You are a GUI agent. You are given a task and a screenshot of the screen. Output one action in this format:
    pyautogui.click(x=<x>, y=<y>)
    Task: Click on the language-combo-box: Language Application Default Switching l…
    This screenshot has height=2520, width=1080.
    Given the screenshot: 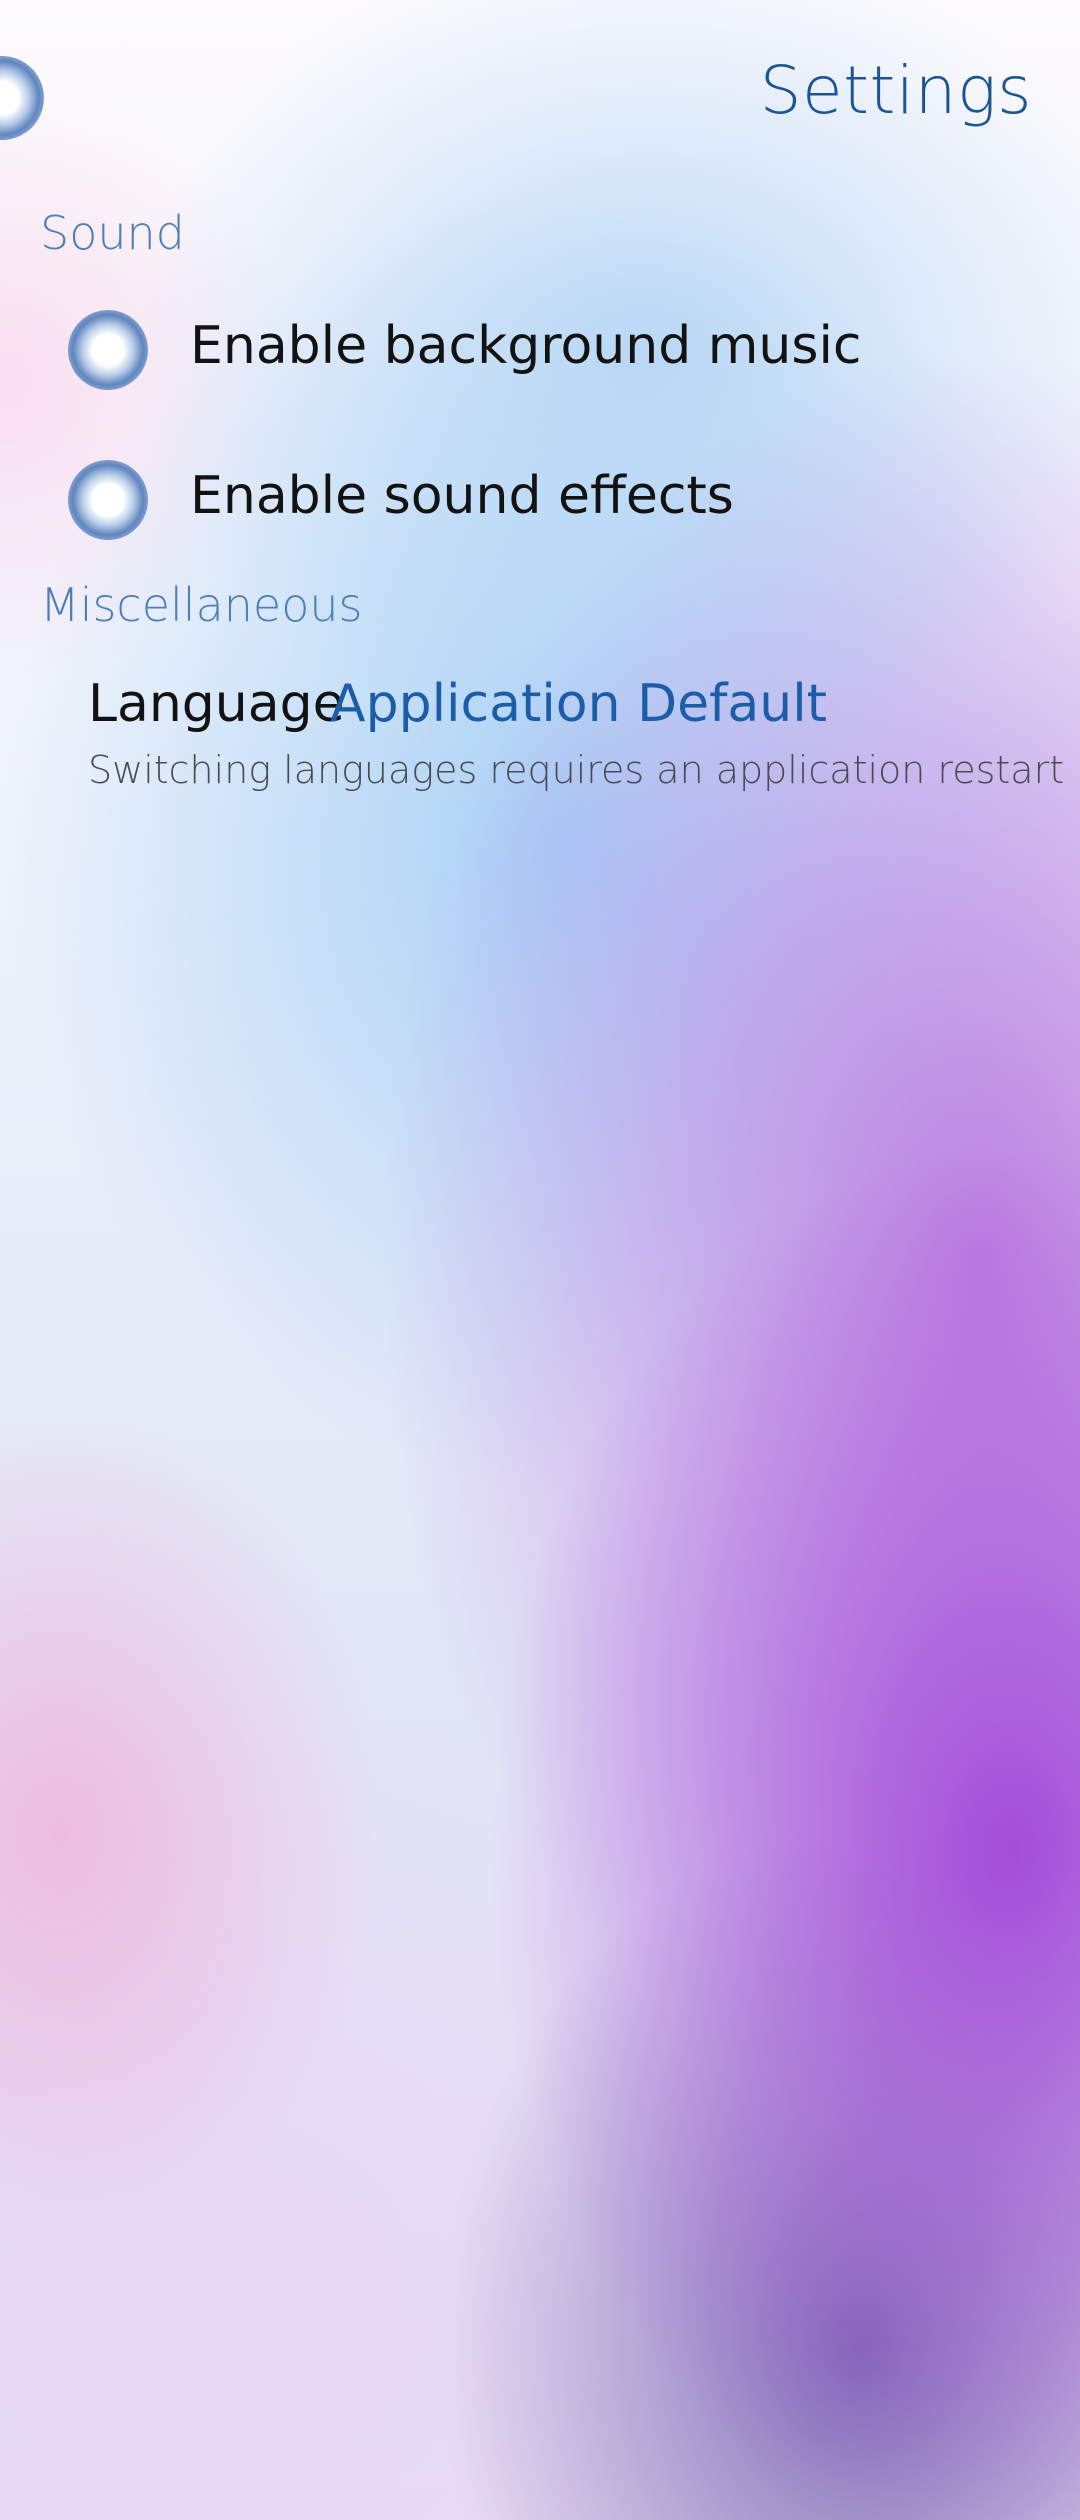 What is the action you would take?
    pyautogui.click(x=540, y=730)
    